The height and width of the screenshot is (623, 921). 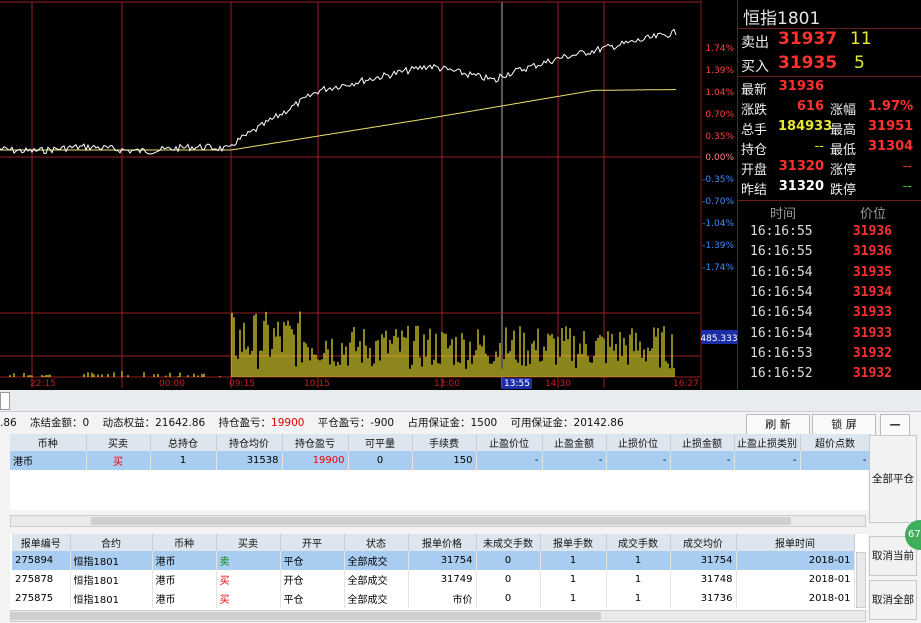 I want to click on order-cell: 港币, so click(x=184, y=560).